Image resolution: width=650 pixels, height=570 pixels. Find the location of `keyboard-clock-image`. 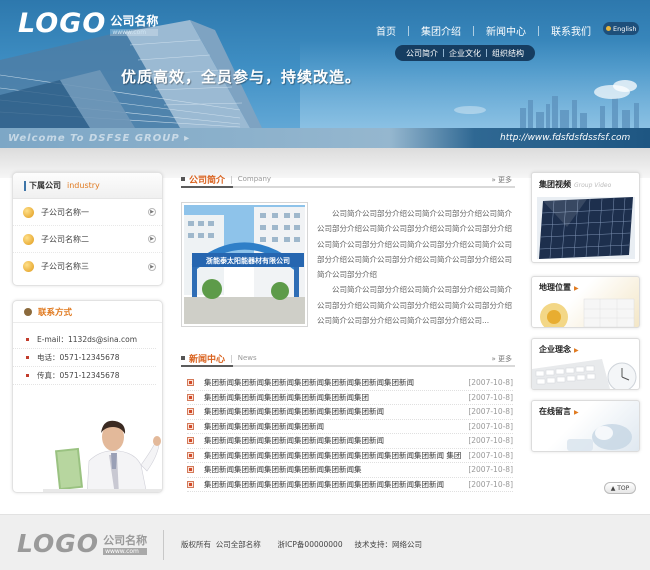

keyboard-clock-image is located at coordinates (584, 374).